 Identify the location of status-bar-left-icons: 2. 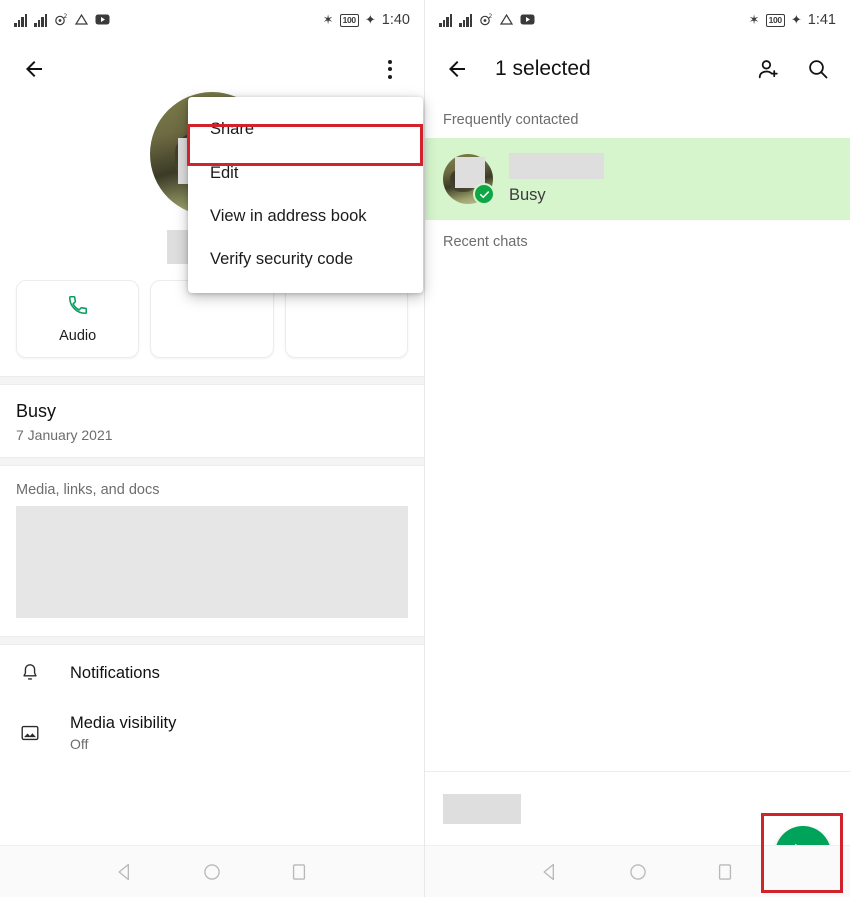
(62, 20).